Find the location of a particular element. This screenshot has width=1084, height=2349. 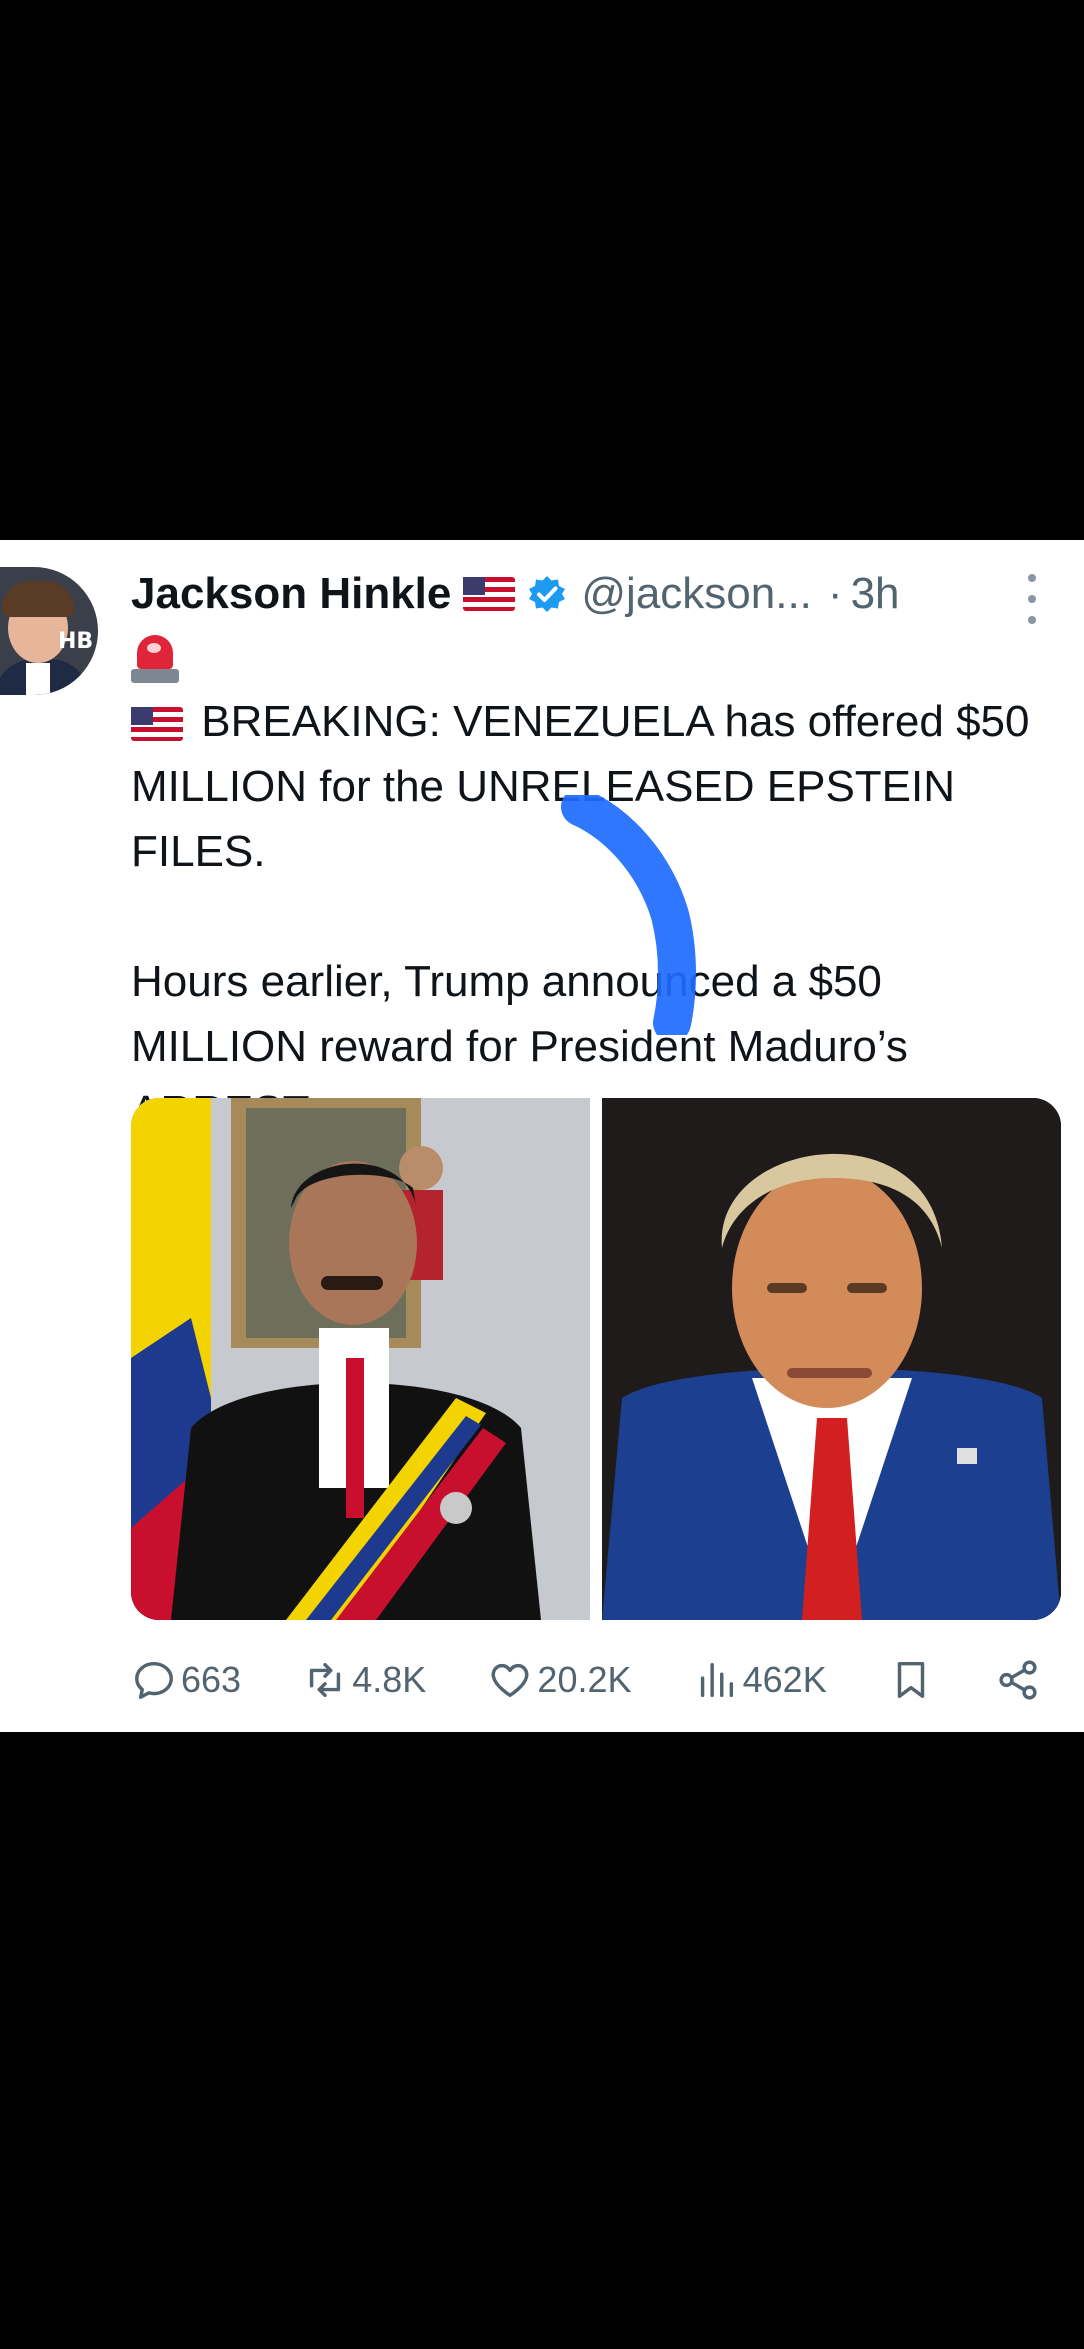

bookmark-icon is located at coordinates (911, 1680).